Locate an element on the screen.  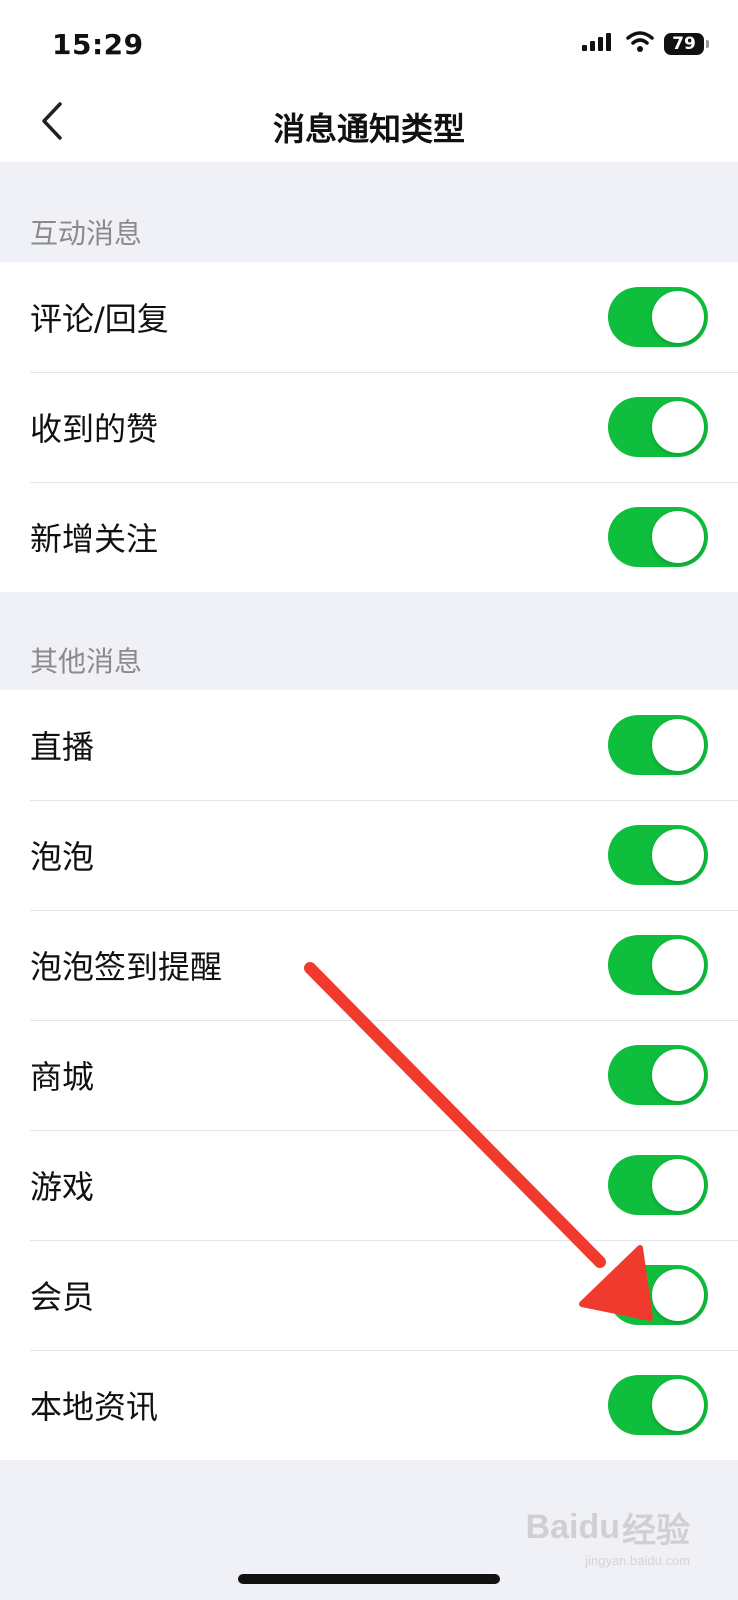
home-indicator is located at coordinates (369, 1579).